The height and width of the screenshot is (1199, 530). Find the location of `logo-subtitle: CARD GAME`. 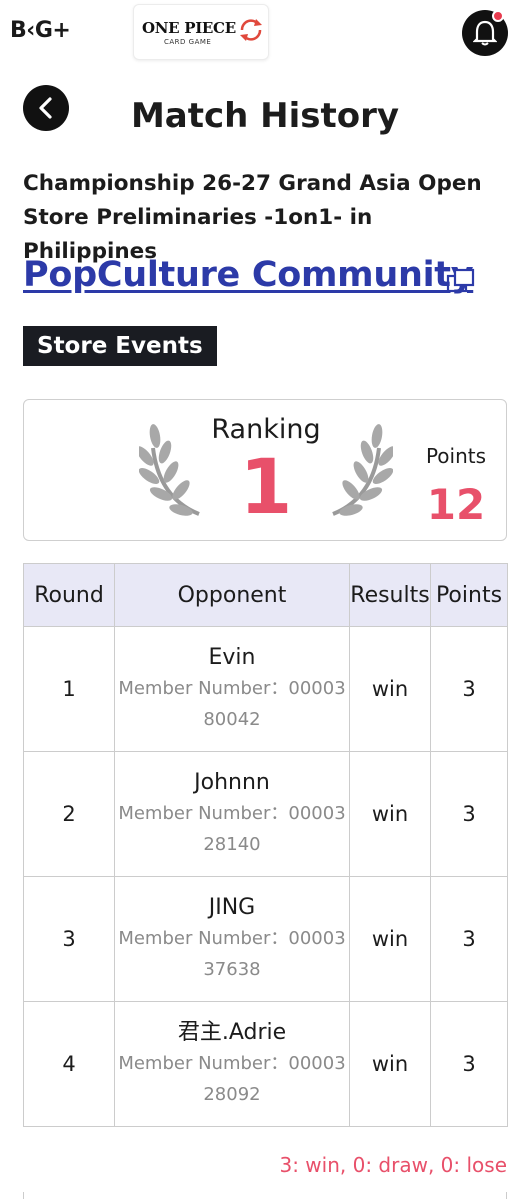

logo-subtitle: CARD GAME is located at coordinates (188, 42).